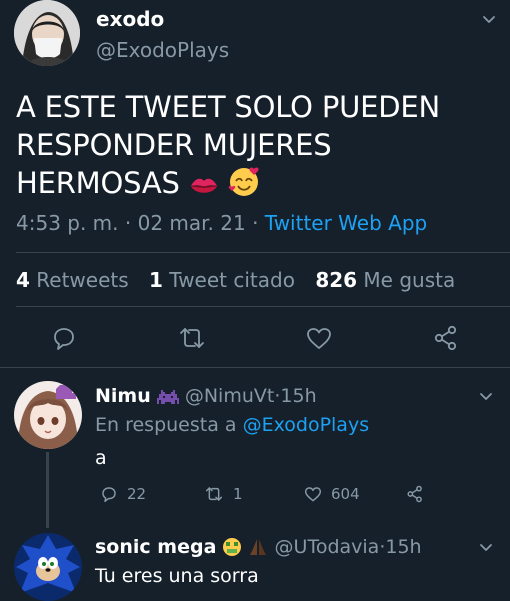 This screenshot has height=601, width=510. Describe the element at coordinates (130, 19) in the screenshot. I see `author-name: exodo` at that location.